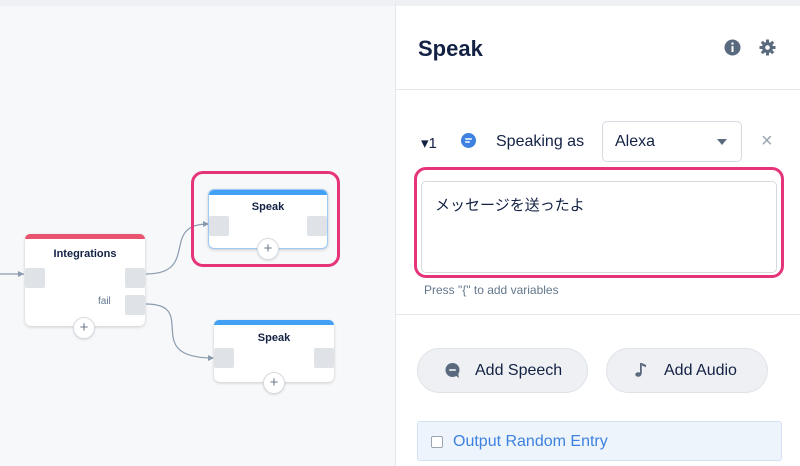 Image resolution: width=800 pixels, height=466 pixels. What do you see at coordinates (700, 370) in the screenshot?
I see `add-audio-label: Add Audio` at bounding box center [700, 370].